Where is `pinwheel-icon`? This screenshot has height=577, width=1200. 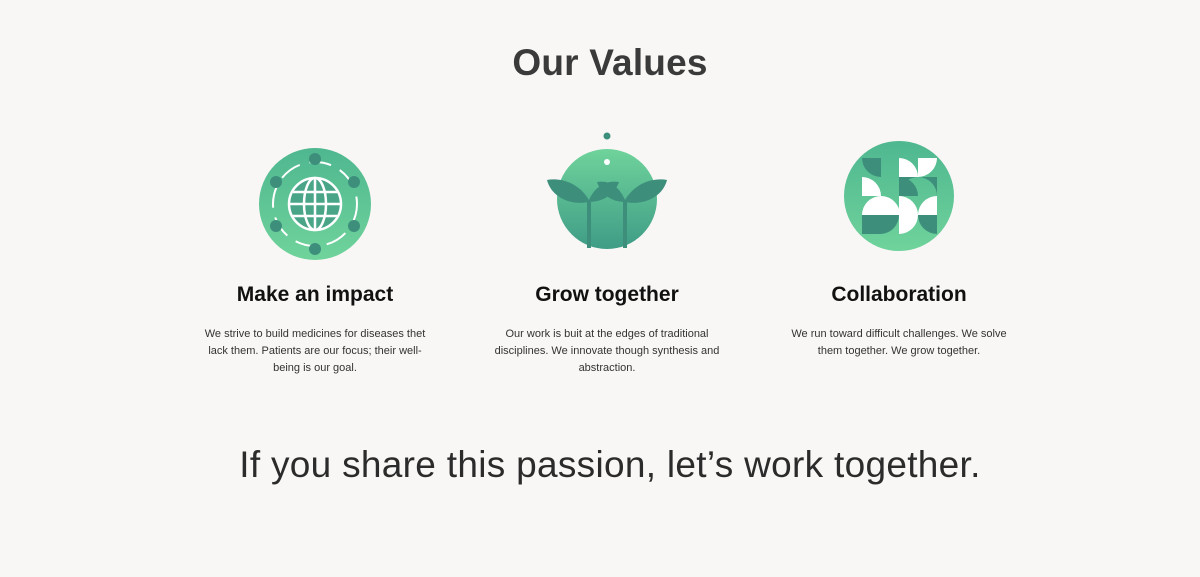
pinwheel-icon is located at coordinates (899, 195).